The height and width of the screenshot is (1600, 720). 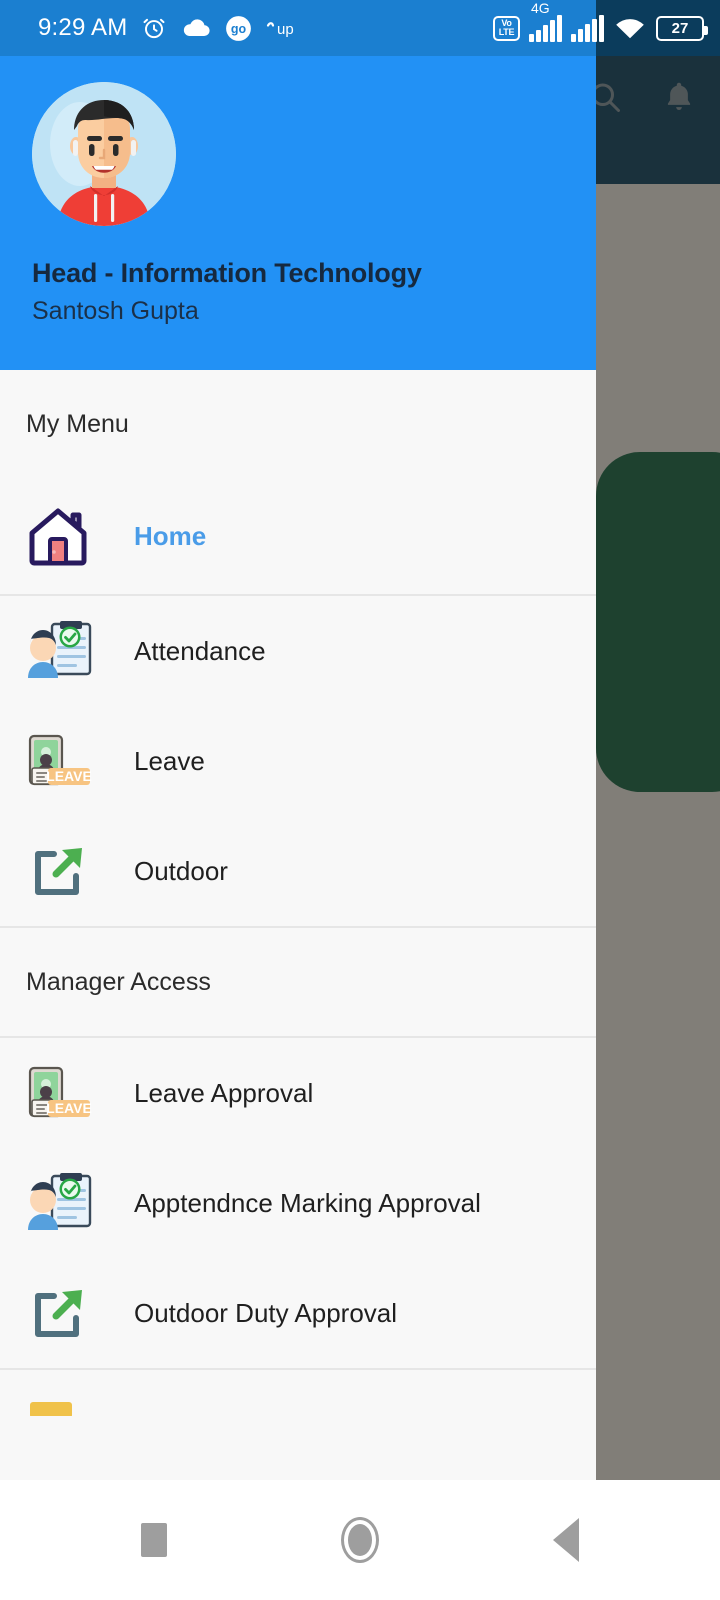 I want to click on volte-icon: Vo LTE, so click(x=506, y=28).